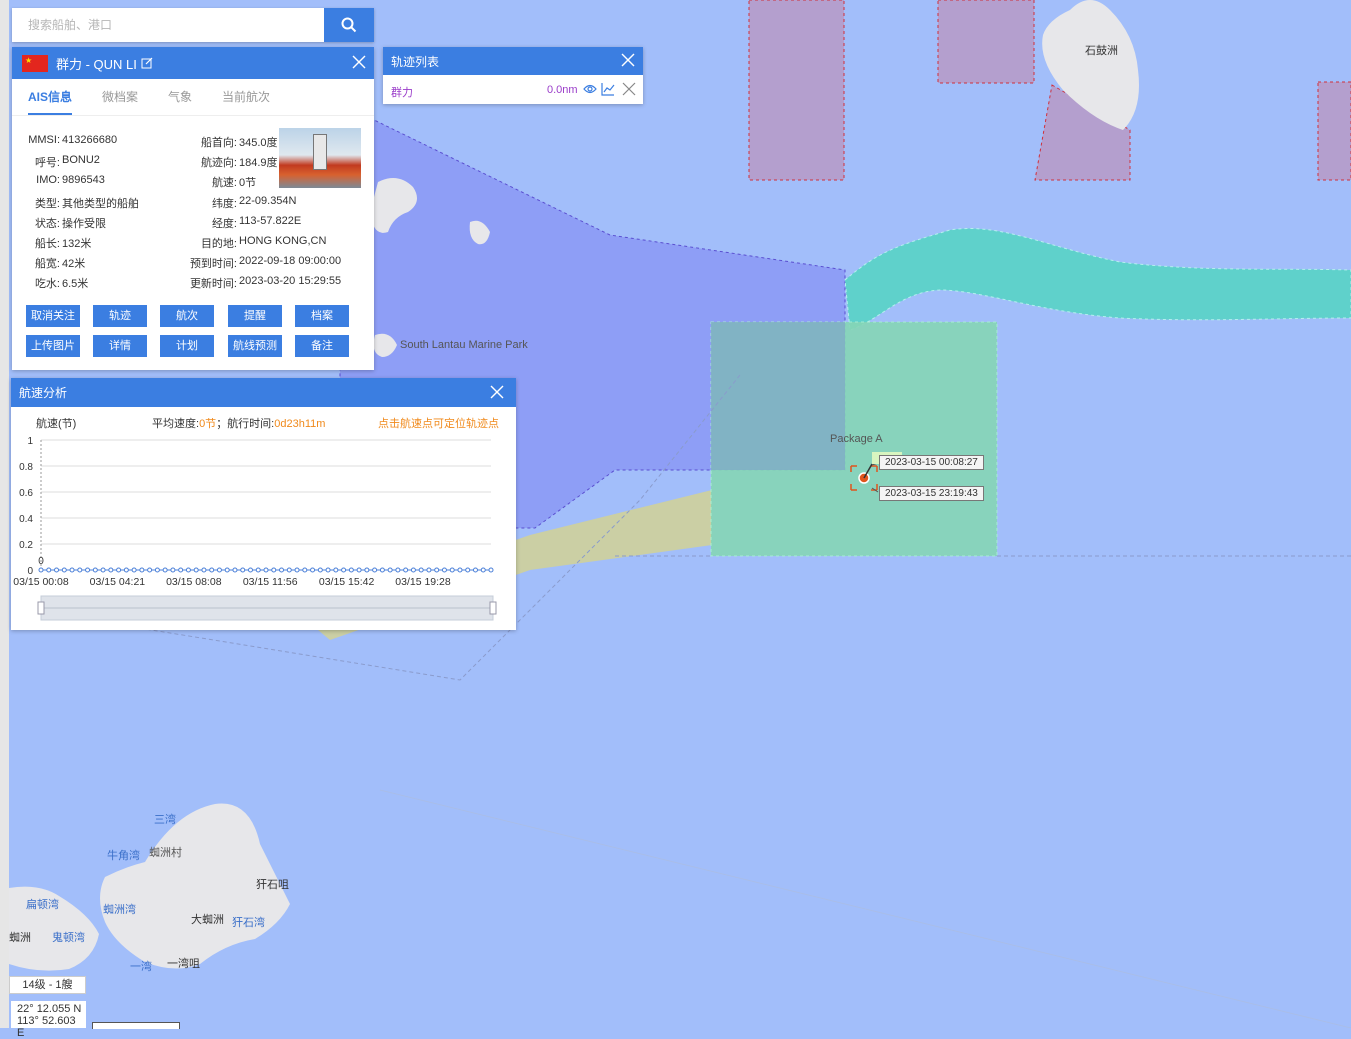 This screenshot has height=1039, width=1351. I want to click on left-label-6: 船宽:, so click(47, 264).